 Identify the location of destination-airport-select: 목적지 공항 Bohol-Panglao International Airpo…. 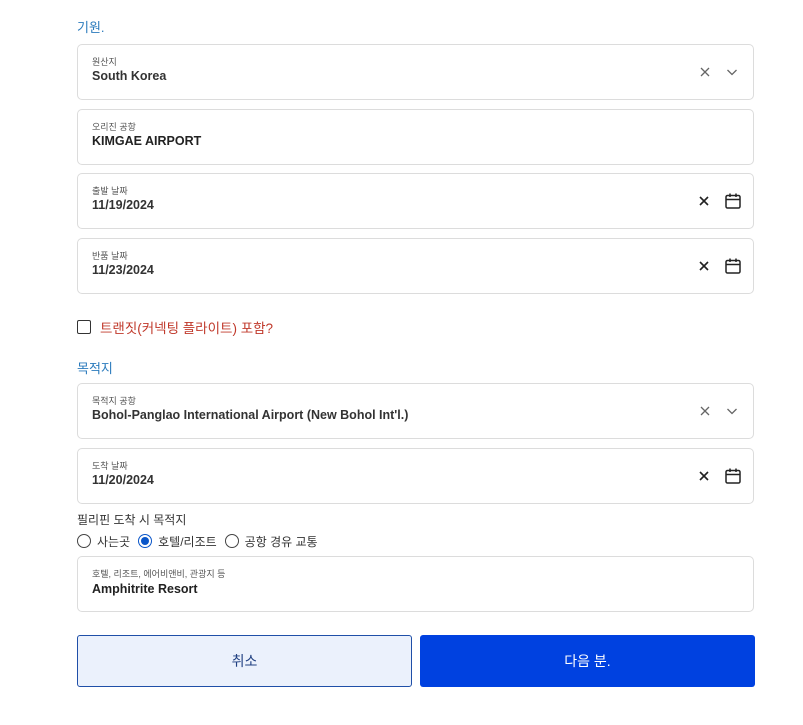
(415, 411).